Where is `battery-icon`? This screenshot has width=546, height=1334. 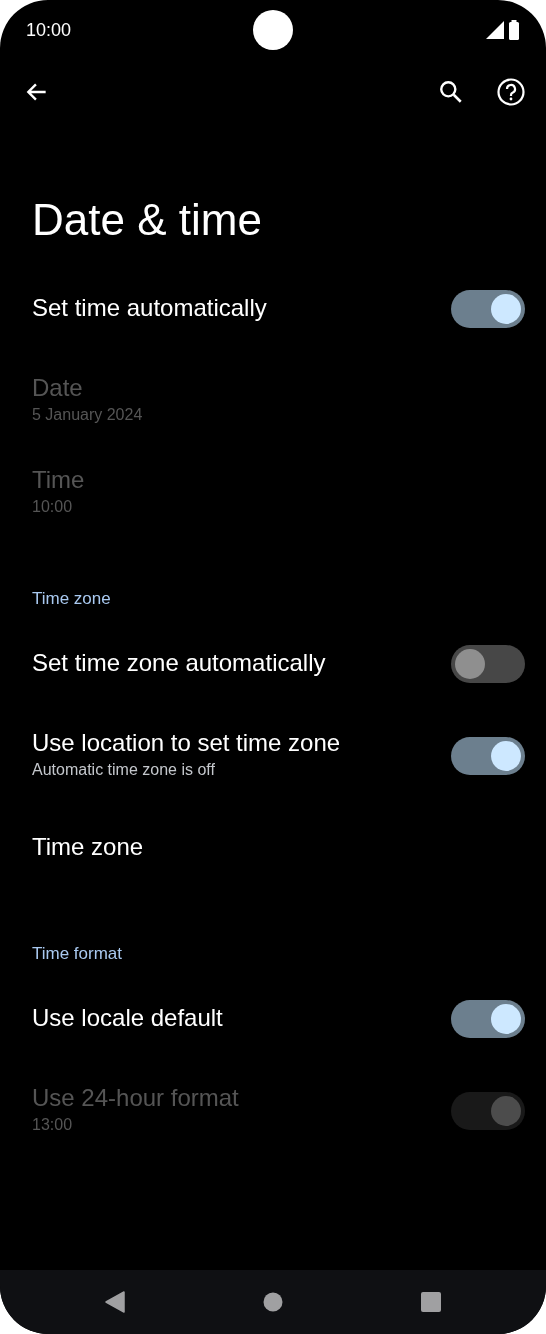
battery-icon is located at coordinates (514, 30).